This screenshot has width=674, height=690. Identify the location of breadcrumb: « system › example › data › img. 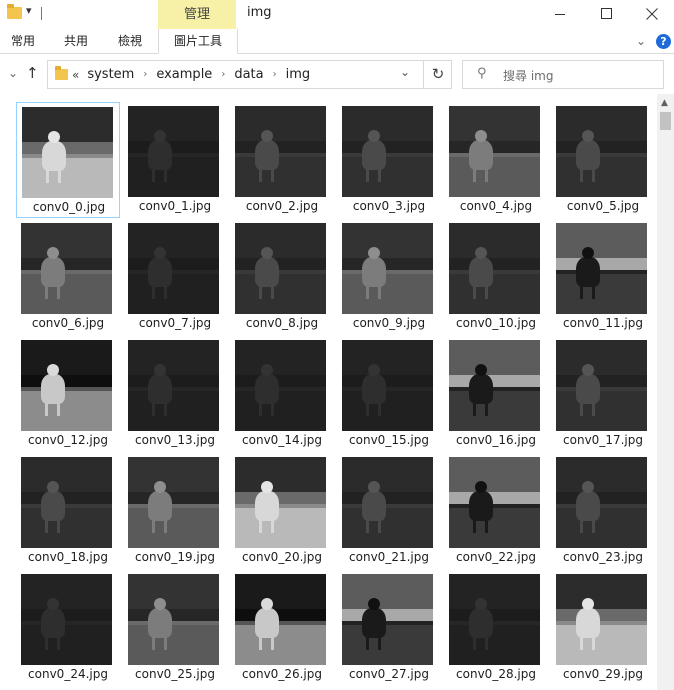
(191, 74).